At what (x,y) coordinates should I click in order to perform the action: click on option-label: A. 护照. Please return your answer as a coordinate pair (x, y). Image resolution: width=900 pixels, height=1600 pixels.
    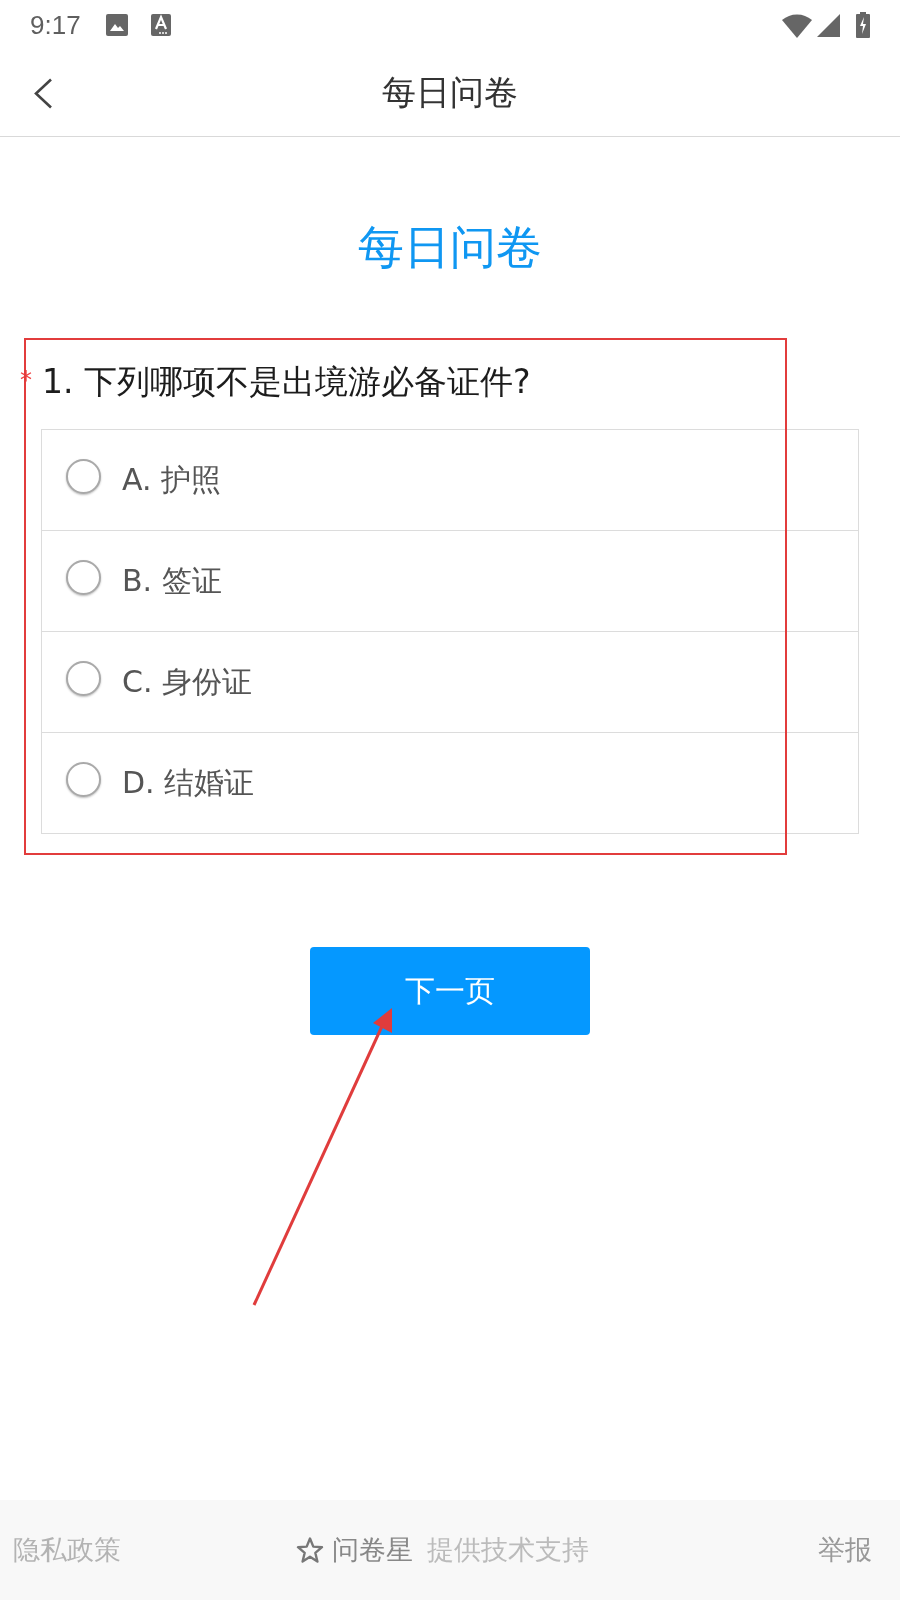
    Looking at the image, I should click on (172, 479).